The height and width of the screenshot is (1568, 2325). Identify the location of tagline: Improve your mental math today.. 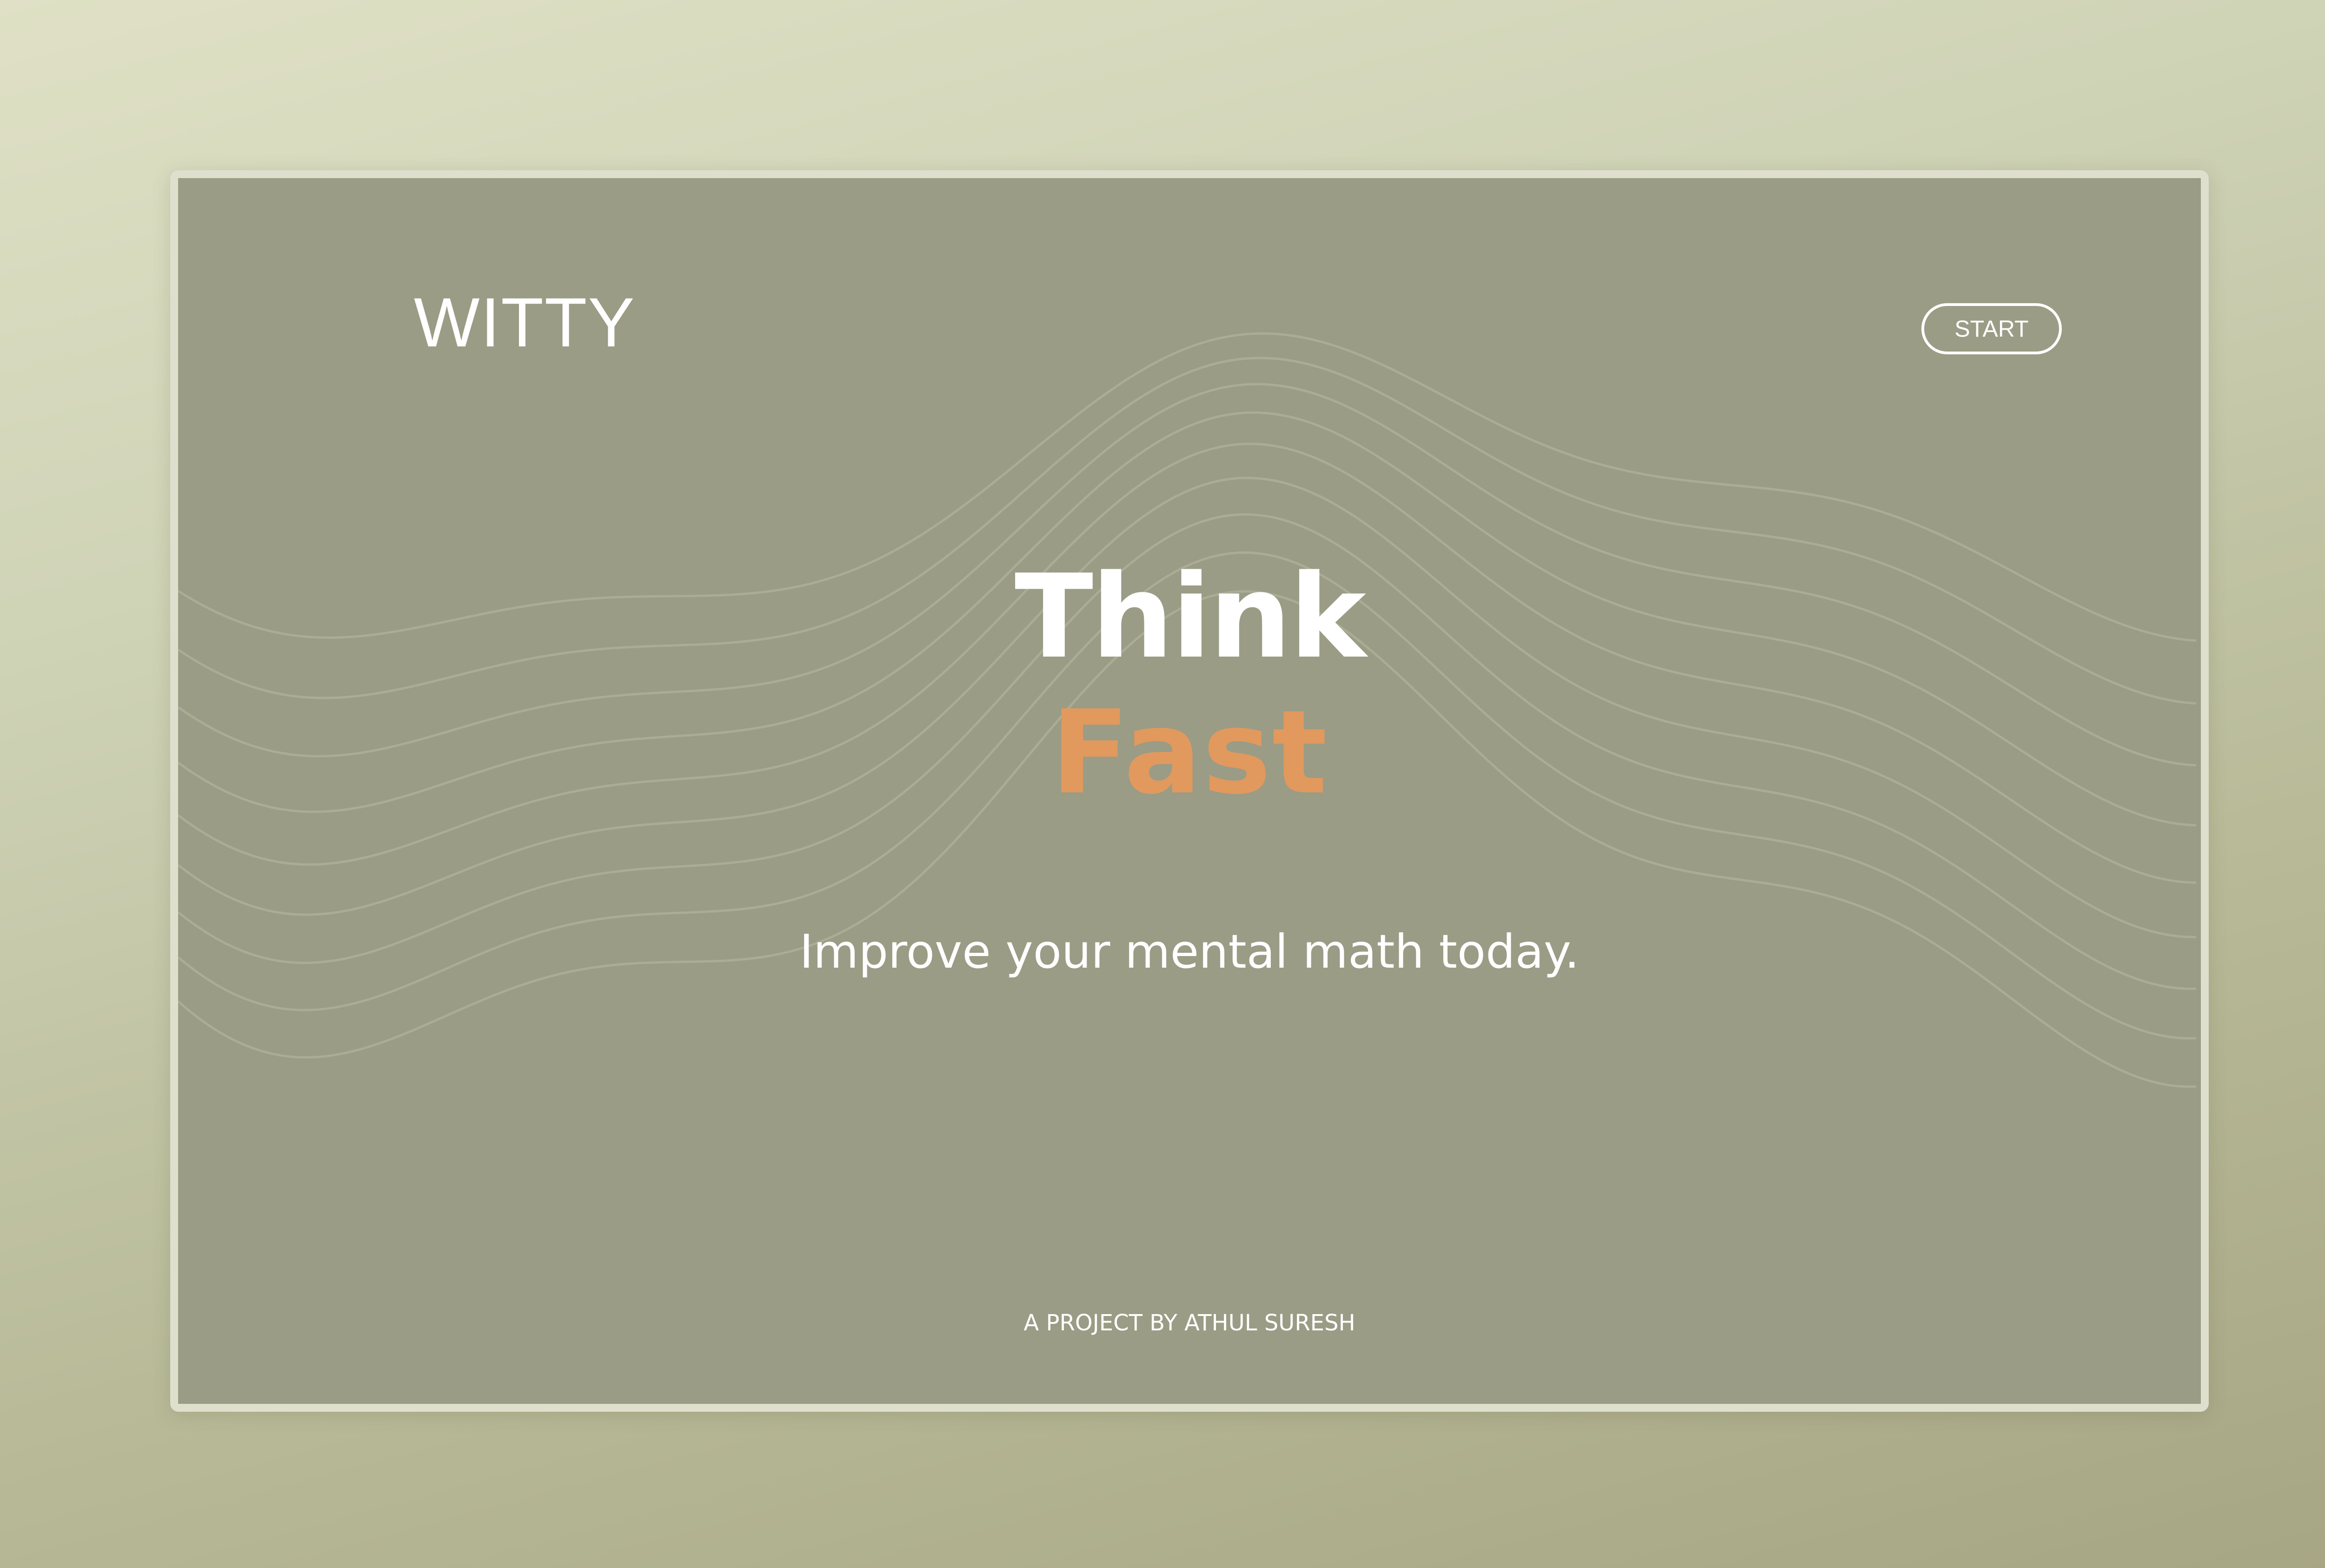
(1189, 951).